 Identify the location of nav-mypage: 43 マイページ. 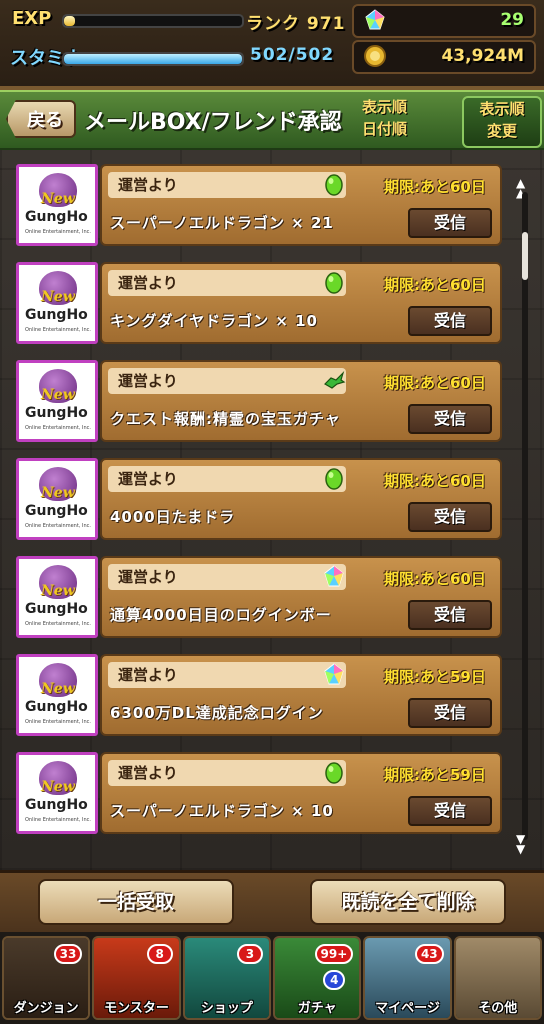
(407, 978).